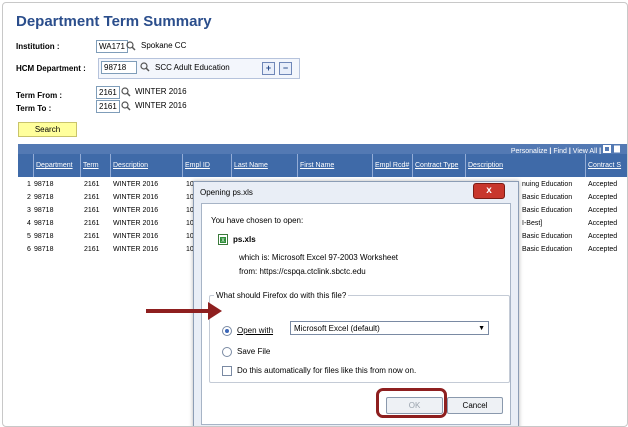 Image resolution: width=628 pixels, height=427 pixels. Describe the element at coordinates (131, 46) in the screenshot. I see `institution-lookup-icon` at that location.